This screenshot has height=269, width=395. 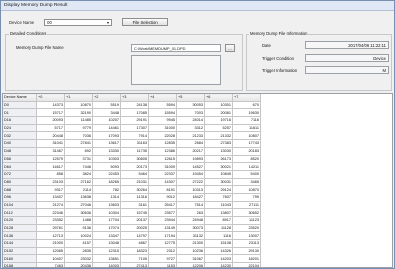 I want to click on table-cell: 11611, so click(x=246, y=128).